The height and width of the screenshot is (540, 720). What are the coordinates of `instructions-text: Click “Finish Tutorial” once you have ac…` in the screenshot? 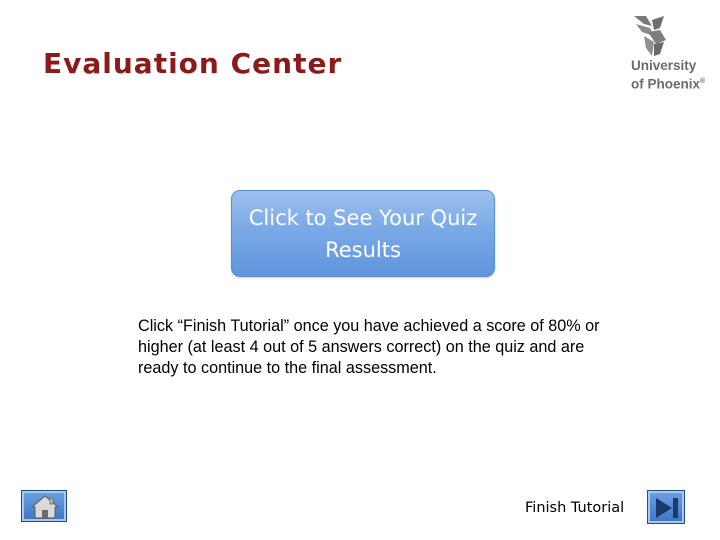 It's located at (369, 347).